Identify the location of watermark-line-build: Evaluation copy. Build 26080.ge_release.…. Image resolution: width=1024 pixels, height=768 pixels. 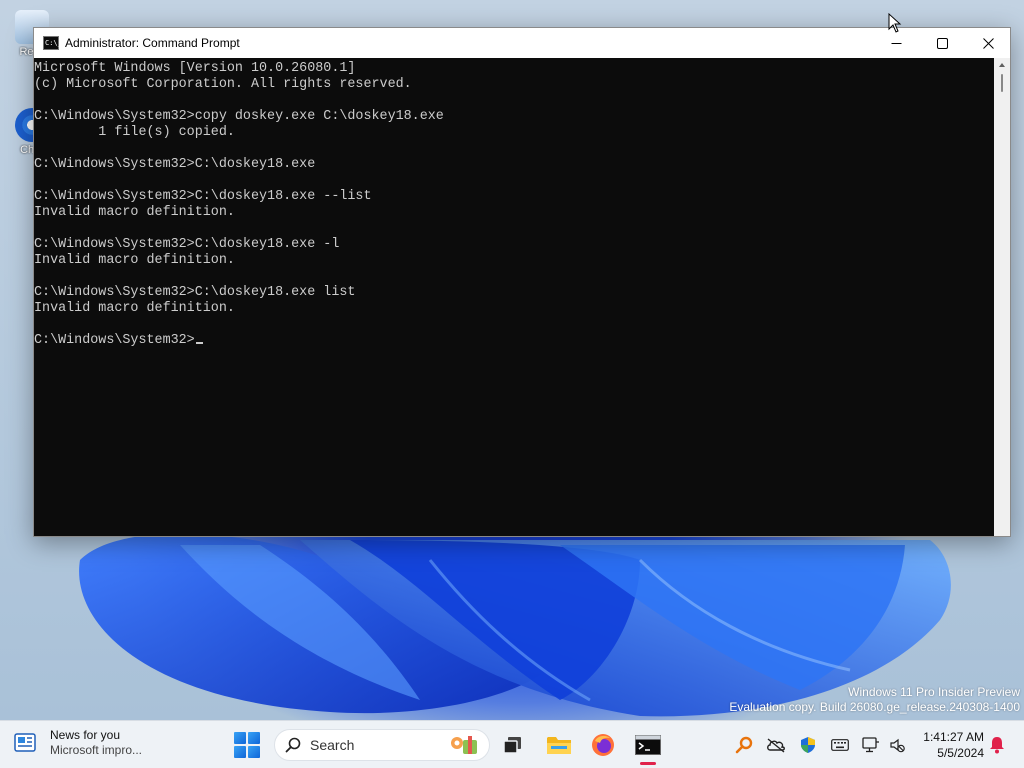
(874, 707).